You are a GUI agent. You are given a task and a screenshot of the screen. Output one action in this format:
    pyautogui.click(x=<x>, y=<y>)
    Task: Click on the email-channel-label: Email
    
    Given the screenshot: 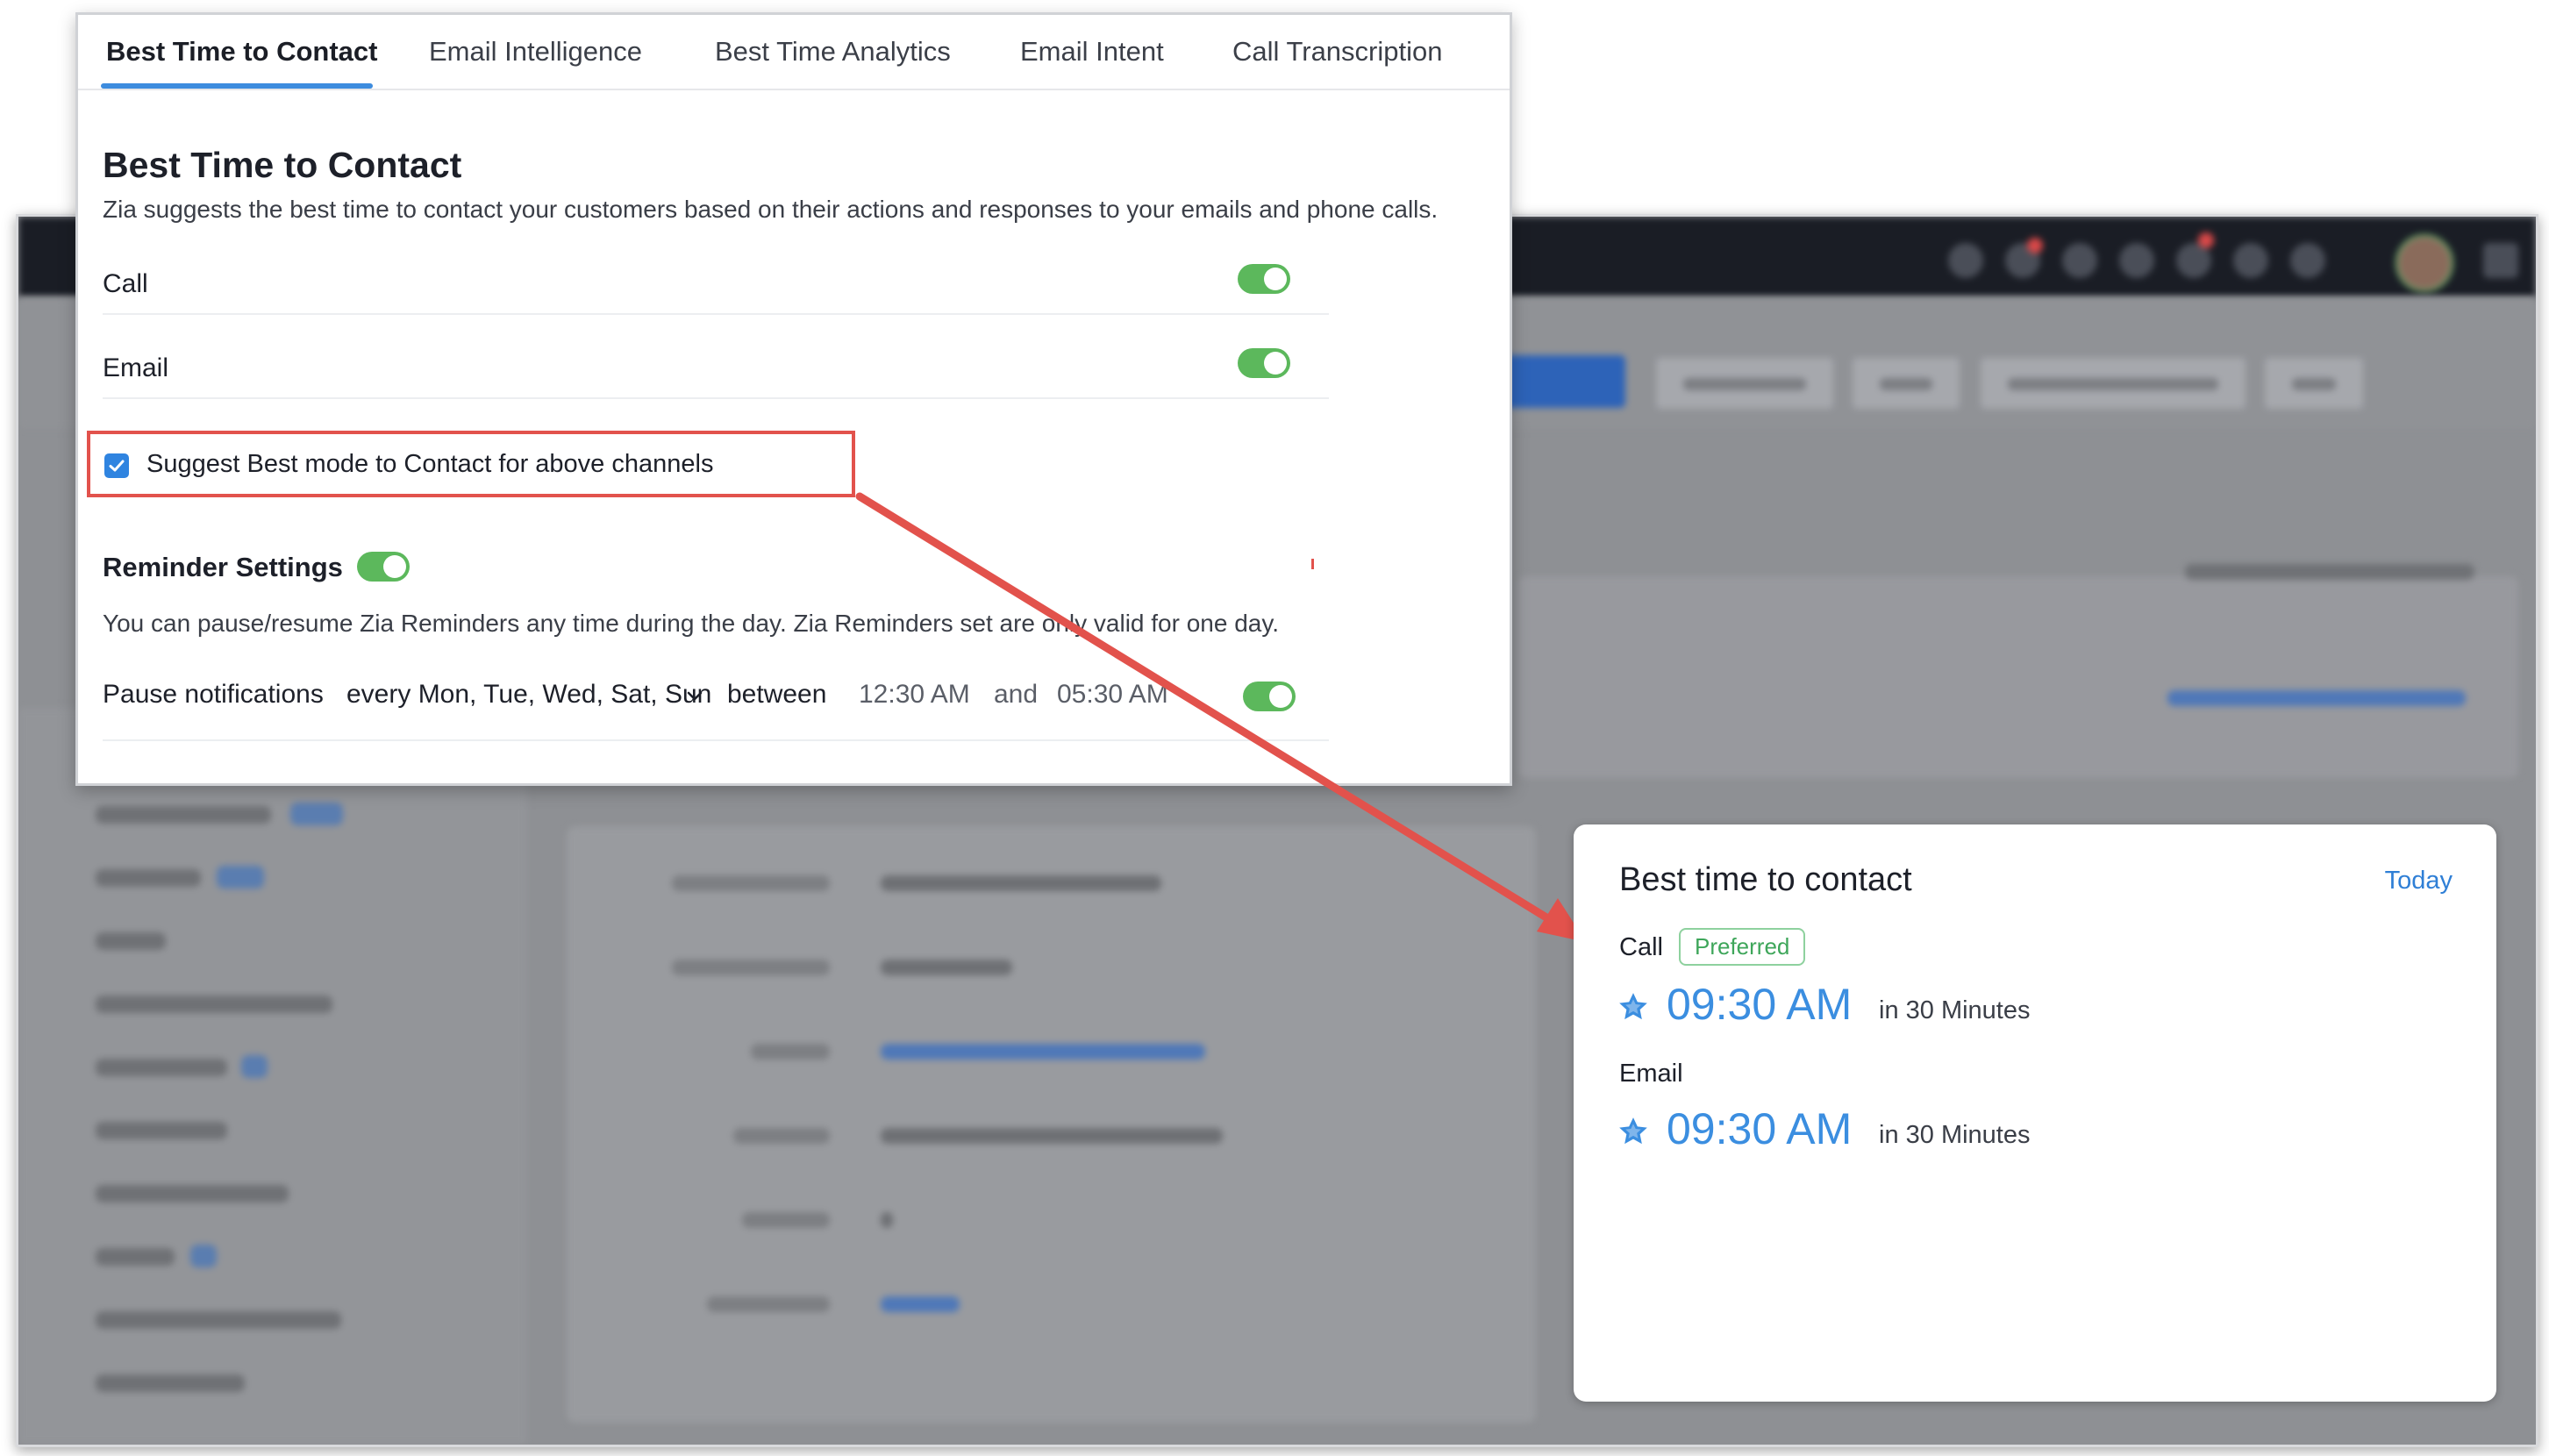 What is the action you would take?
    pyautogui.click(x=1651, y=1074)
    